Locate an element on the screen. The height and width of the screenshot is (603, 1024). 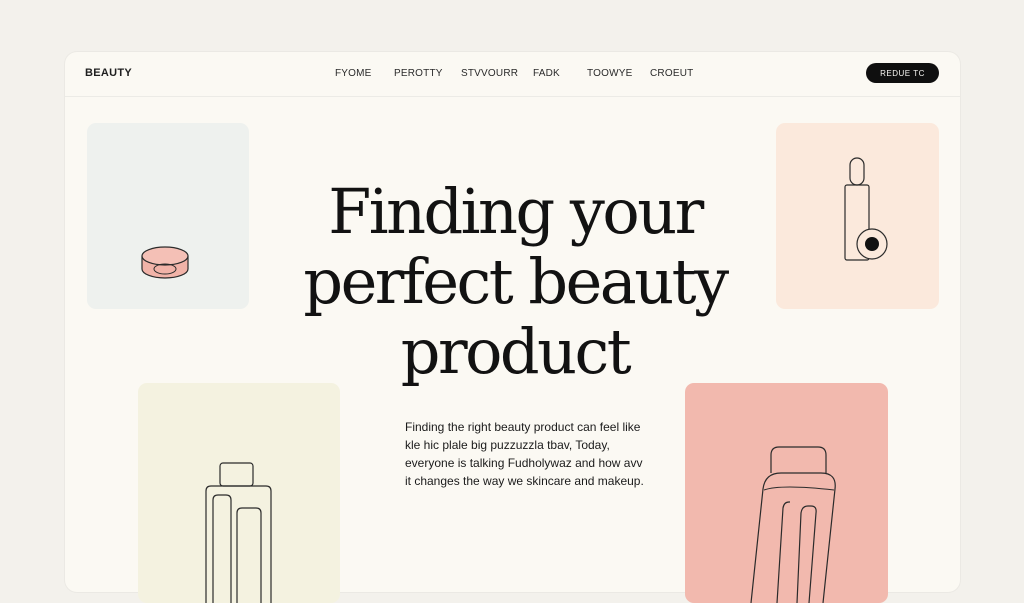
nav-item-contact: CROEUT is located at coordinates (671, 73).